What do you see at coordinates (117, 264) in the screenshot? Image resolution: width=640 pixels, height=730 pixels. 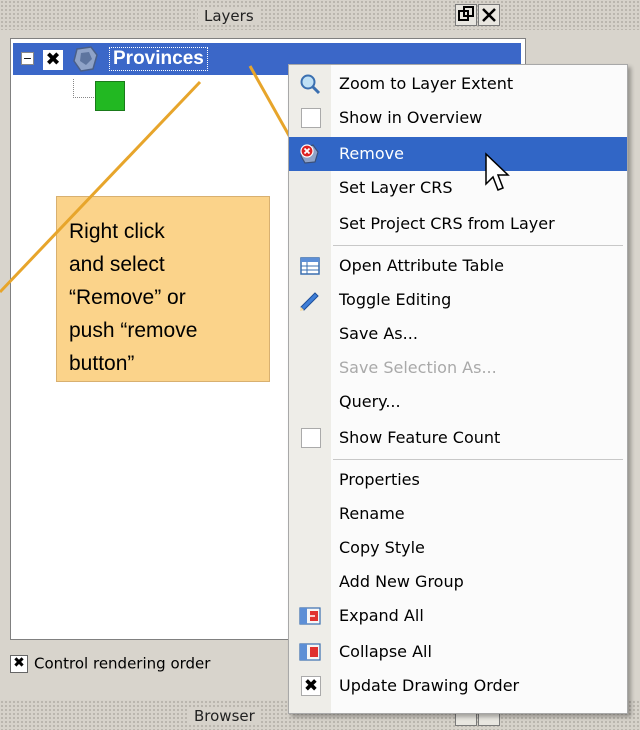 I see `callout-line: and select` at bounding box center [117, 264].